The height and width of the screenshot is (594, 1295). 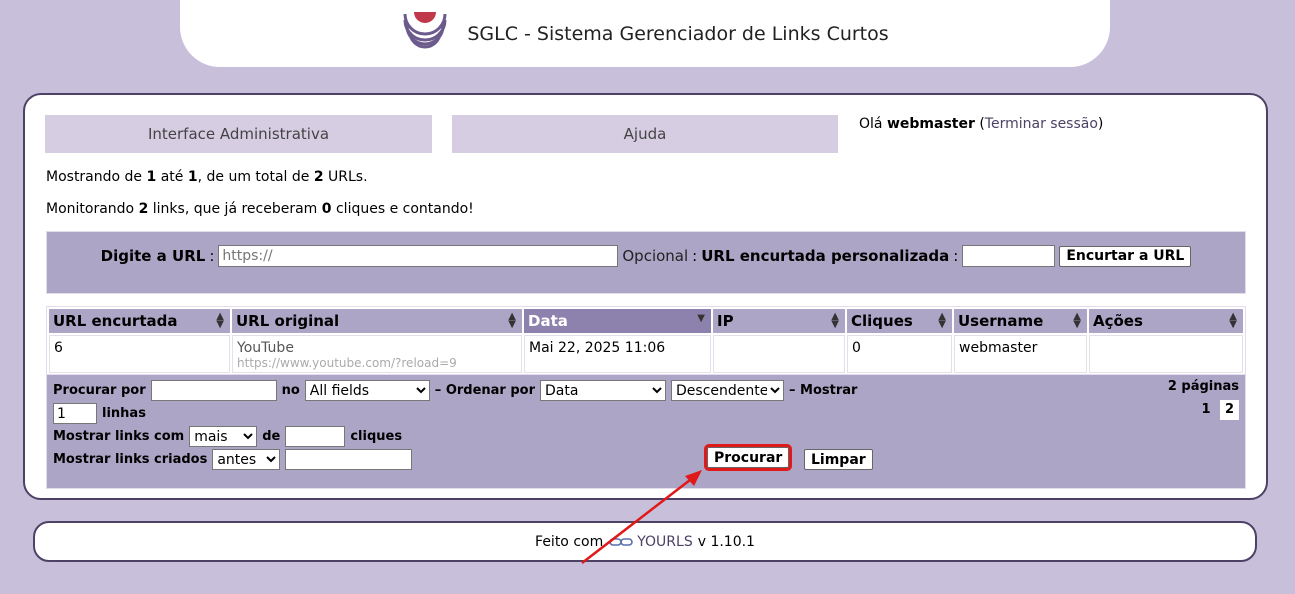 I want to click on clicks-value-input, so click(x=315, y=436).